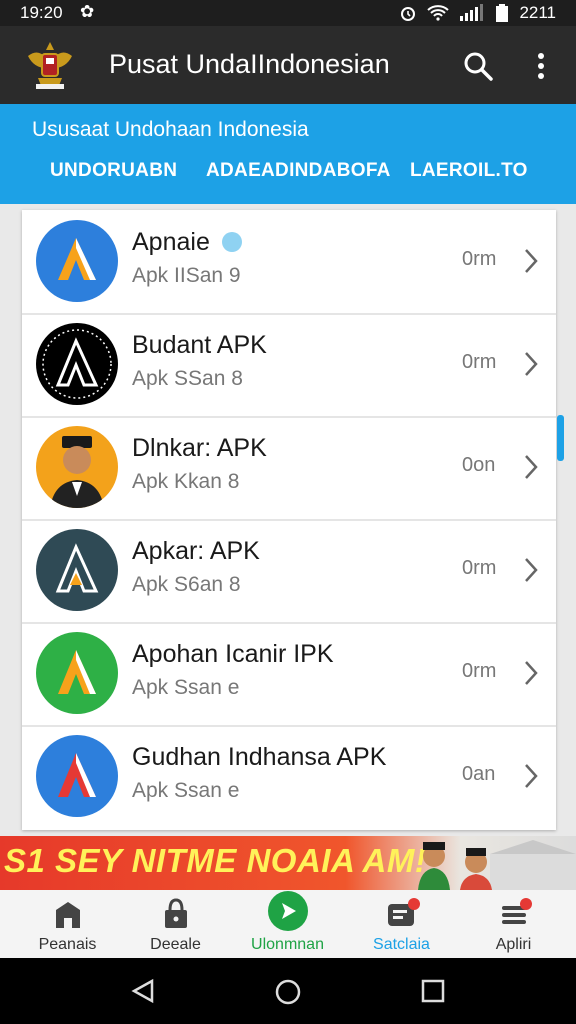 This screenshot has width=576, height=1024. I want to click on app-subtitle: Apk SSan 8, so click(187, 378).